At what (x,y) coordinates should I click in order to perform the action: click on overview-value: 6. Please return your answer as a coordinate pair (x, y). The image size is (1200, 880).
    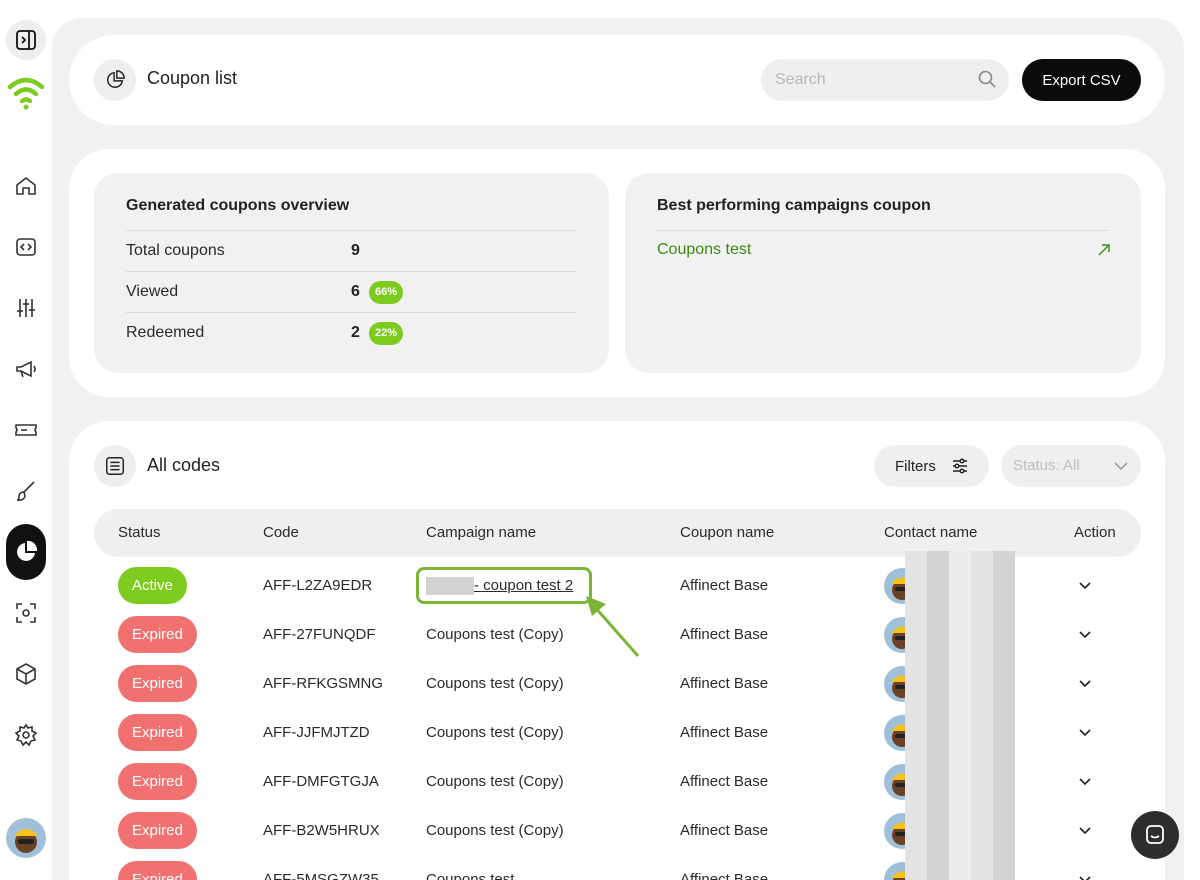
    Looking at the image, I should click on (355, 291).